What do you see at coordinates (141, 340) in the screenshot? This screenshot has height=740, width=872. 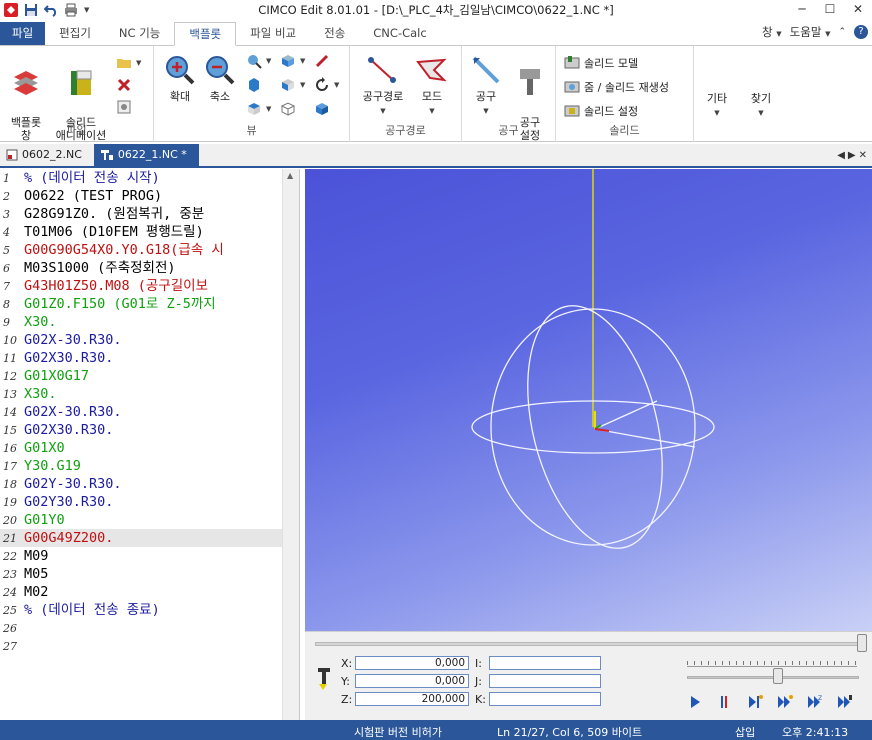 I see `code-line: 10 G02X-30.R30.` at bounding box center [141, 340].